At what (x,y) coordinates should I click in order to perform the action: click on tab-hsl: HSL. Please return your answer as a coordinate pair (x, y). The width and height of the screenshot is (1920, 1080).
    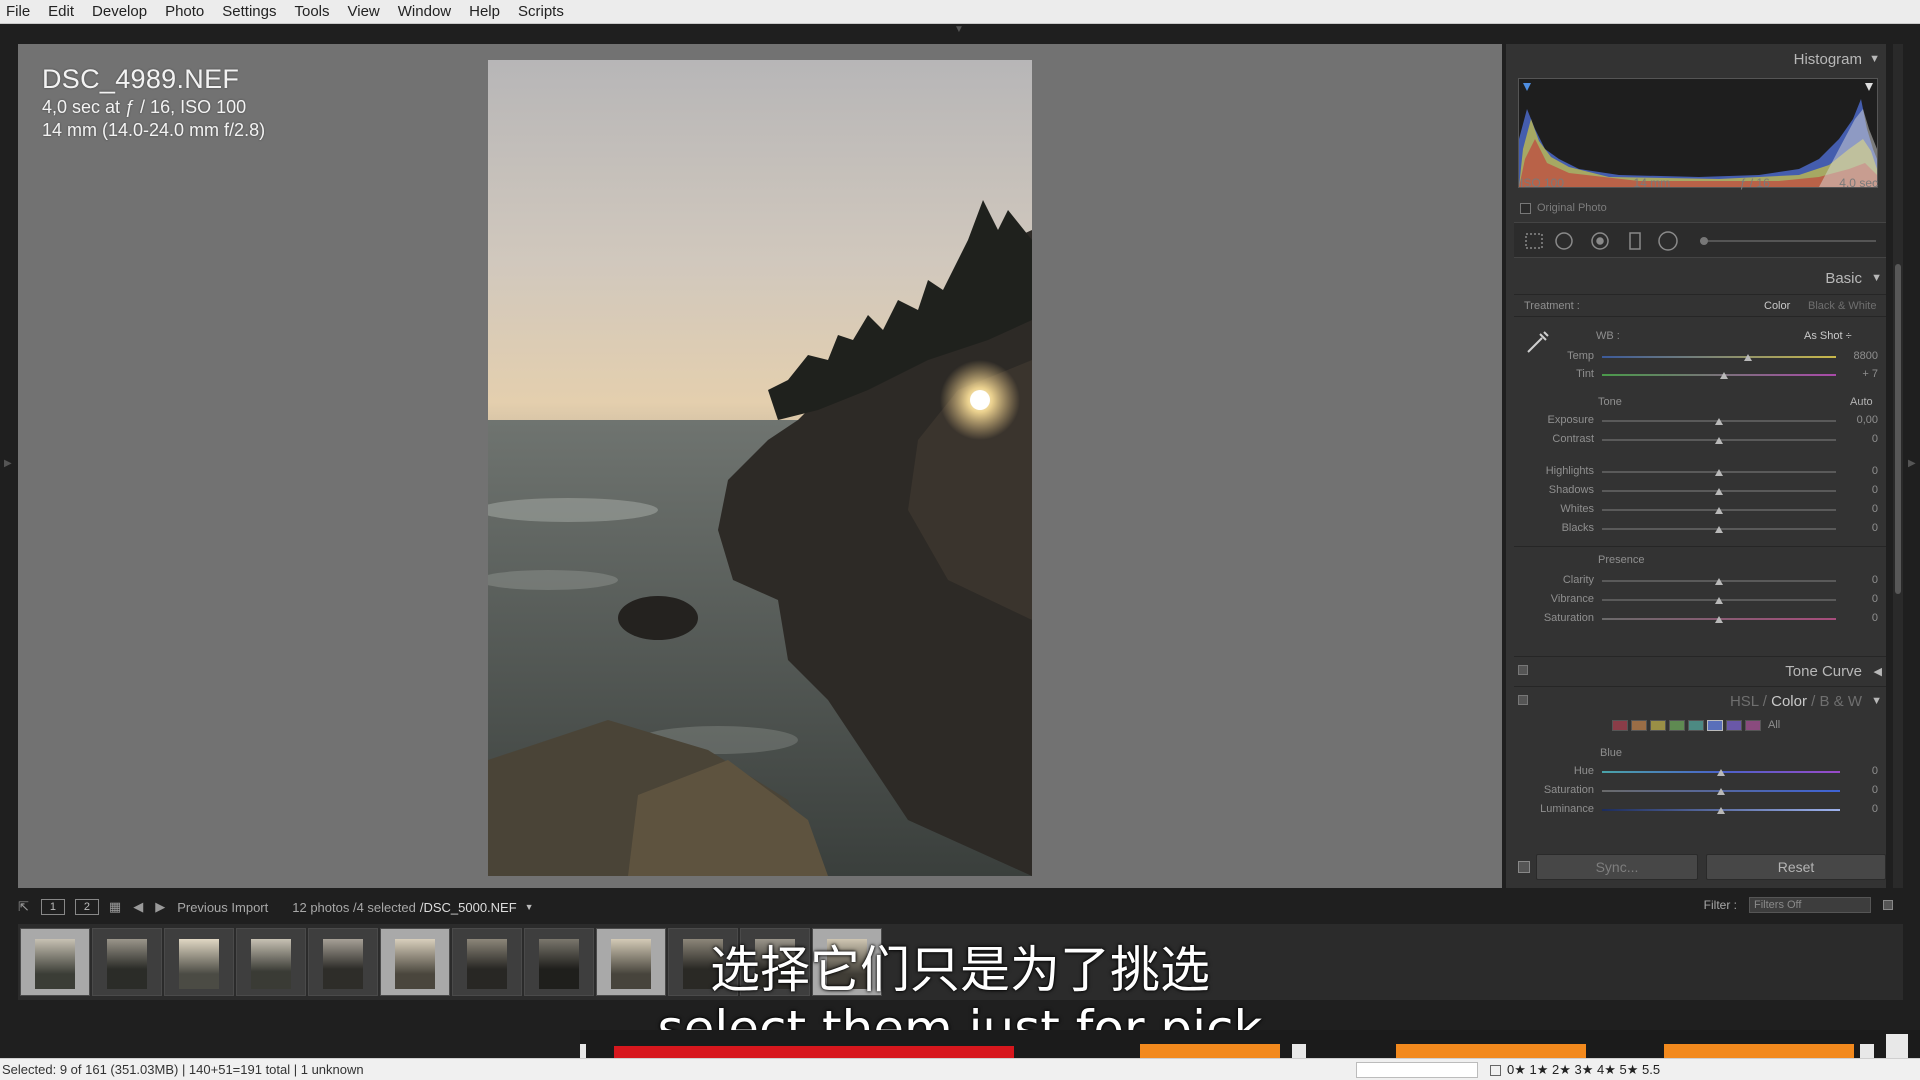
    Looking at the image, I should click on (1744, 701).